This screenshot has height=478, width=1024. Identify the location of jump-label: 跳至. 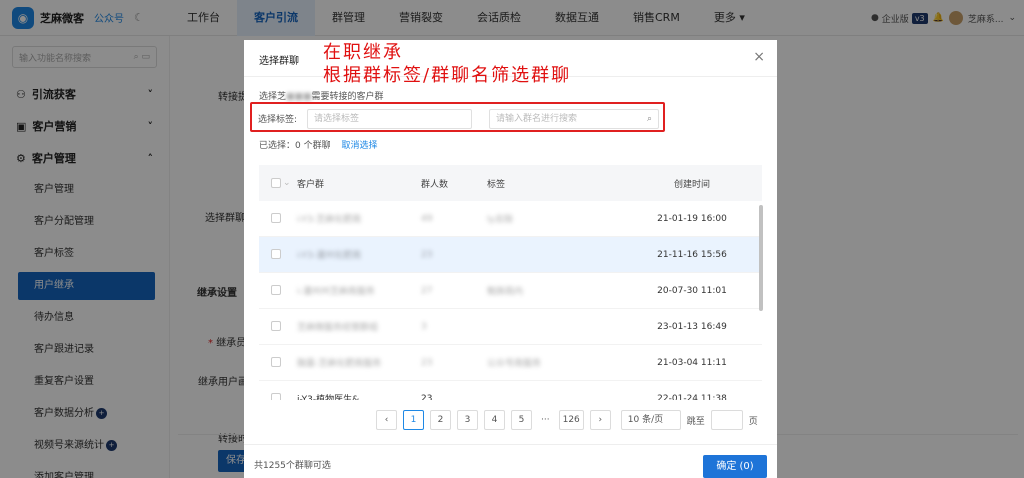
(695, 421).